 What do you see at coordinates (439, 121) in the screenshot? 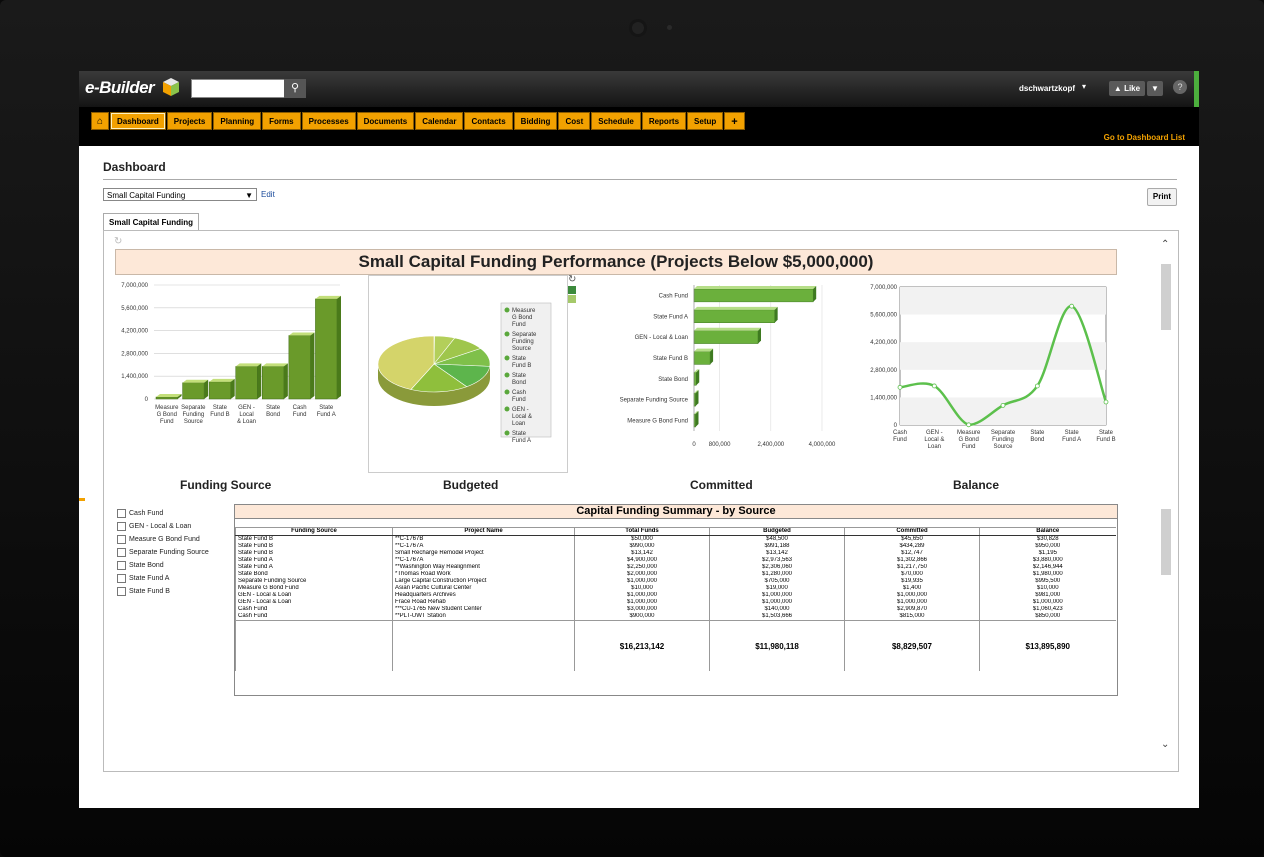
I see `tab-calendar: Calendar` at bounding box center [439, 121].